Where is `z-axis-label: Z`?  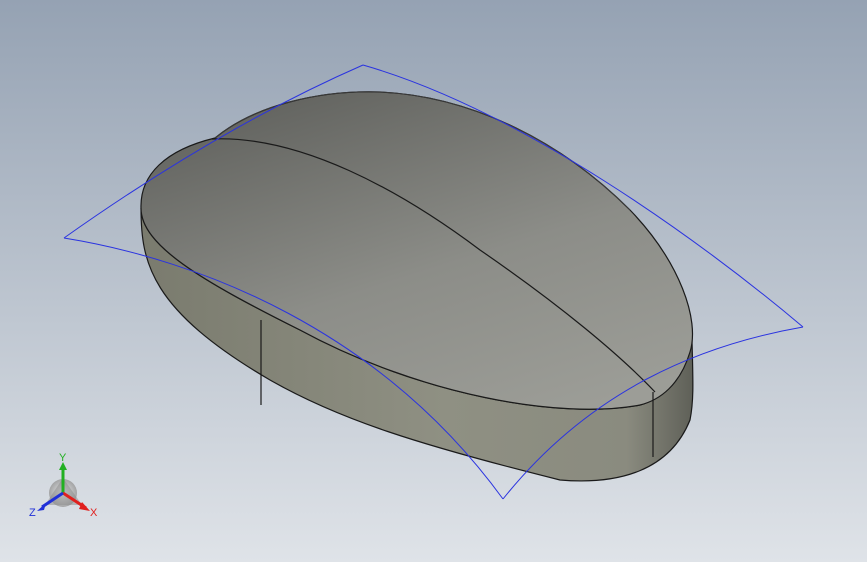
z-axis-label: Z is located at coordinates (32, 513).